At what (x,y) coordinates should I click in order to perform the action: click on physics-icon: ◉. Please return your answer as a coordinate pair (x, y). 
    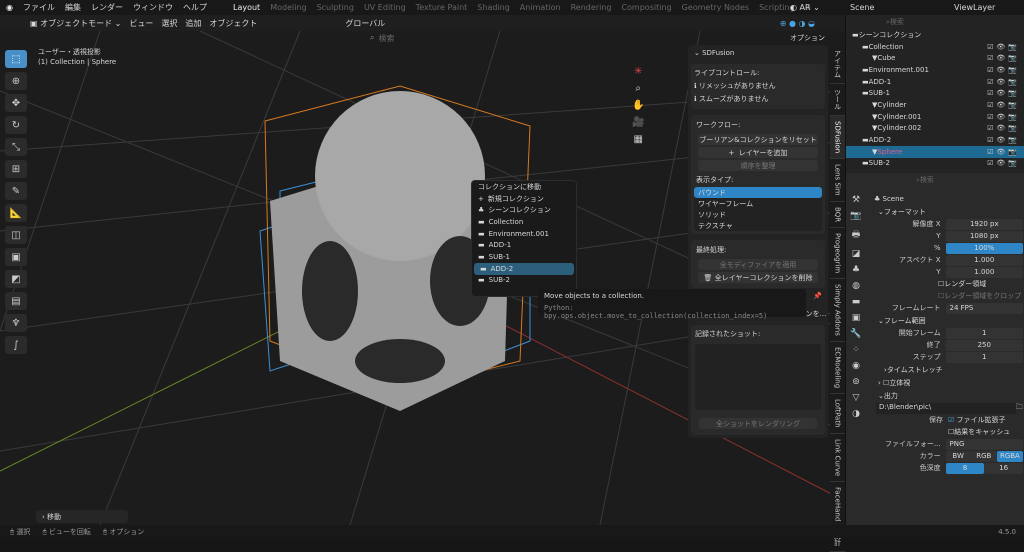
    Looking at the image, I should click on (856, 366).